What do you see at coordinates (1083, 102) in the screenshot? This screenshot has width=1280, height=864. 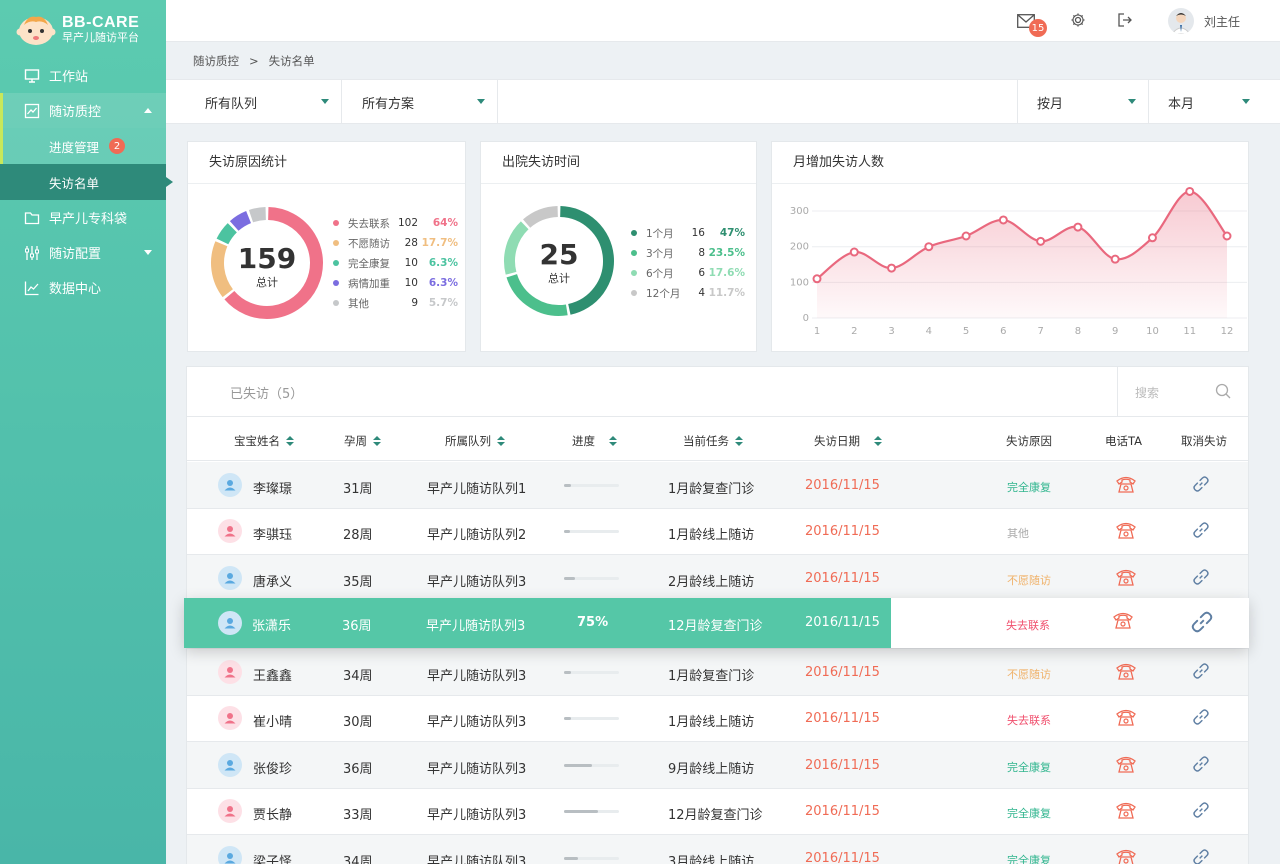 I see `period-type-select: 按月` at bounding box center [1083, 102].